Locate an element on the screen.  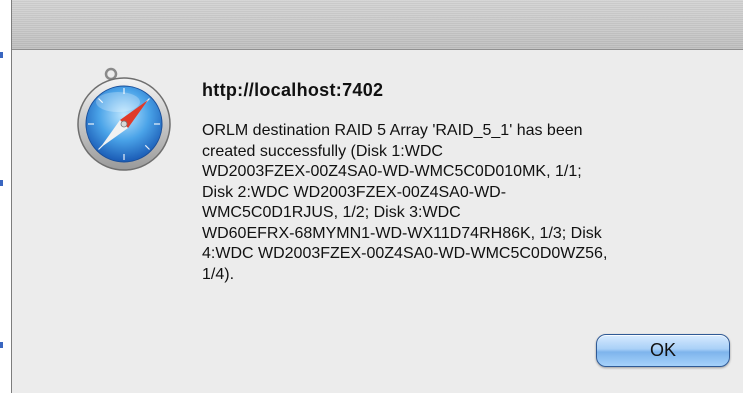
message-line: 1/4). is located at coordinates (218, 274).